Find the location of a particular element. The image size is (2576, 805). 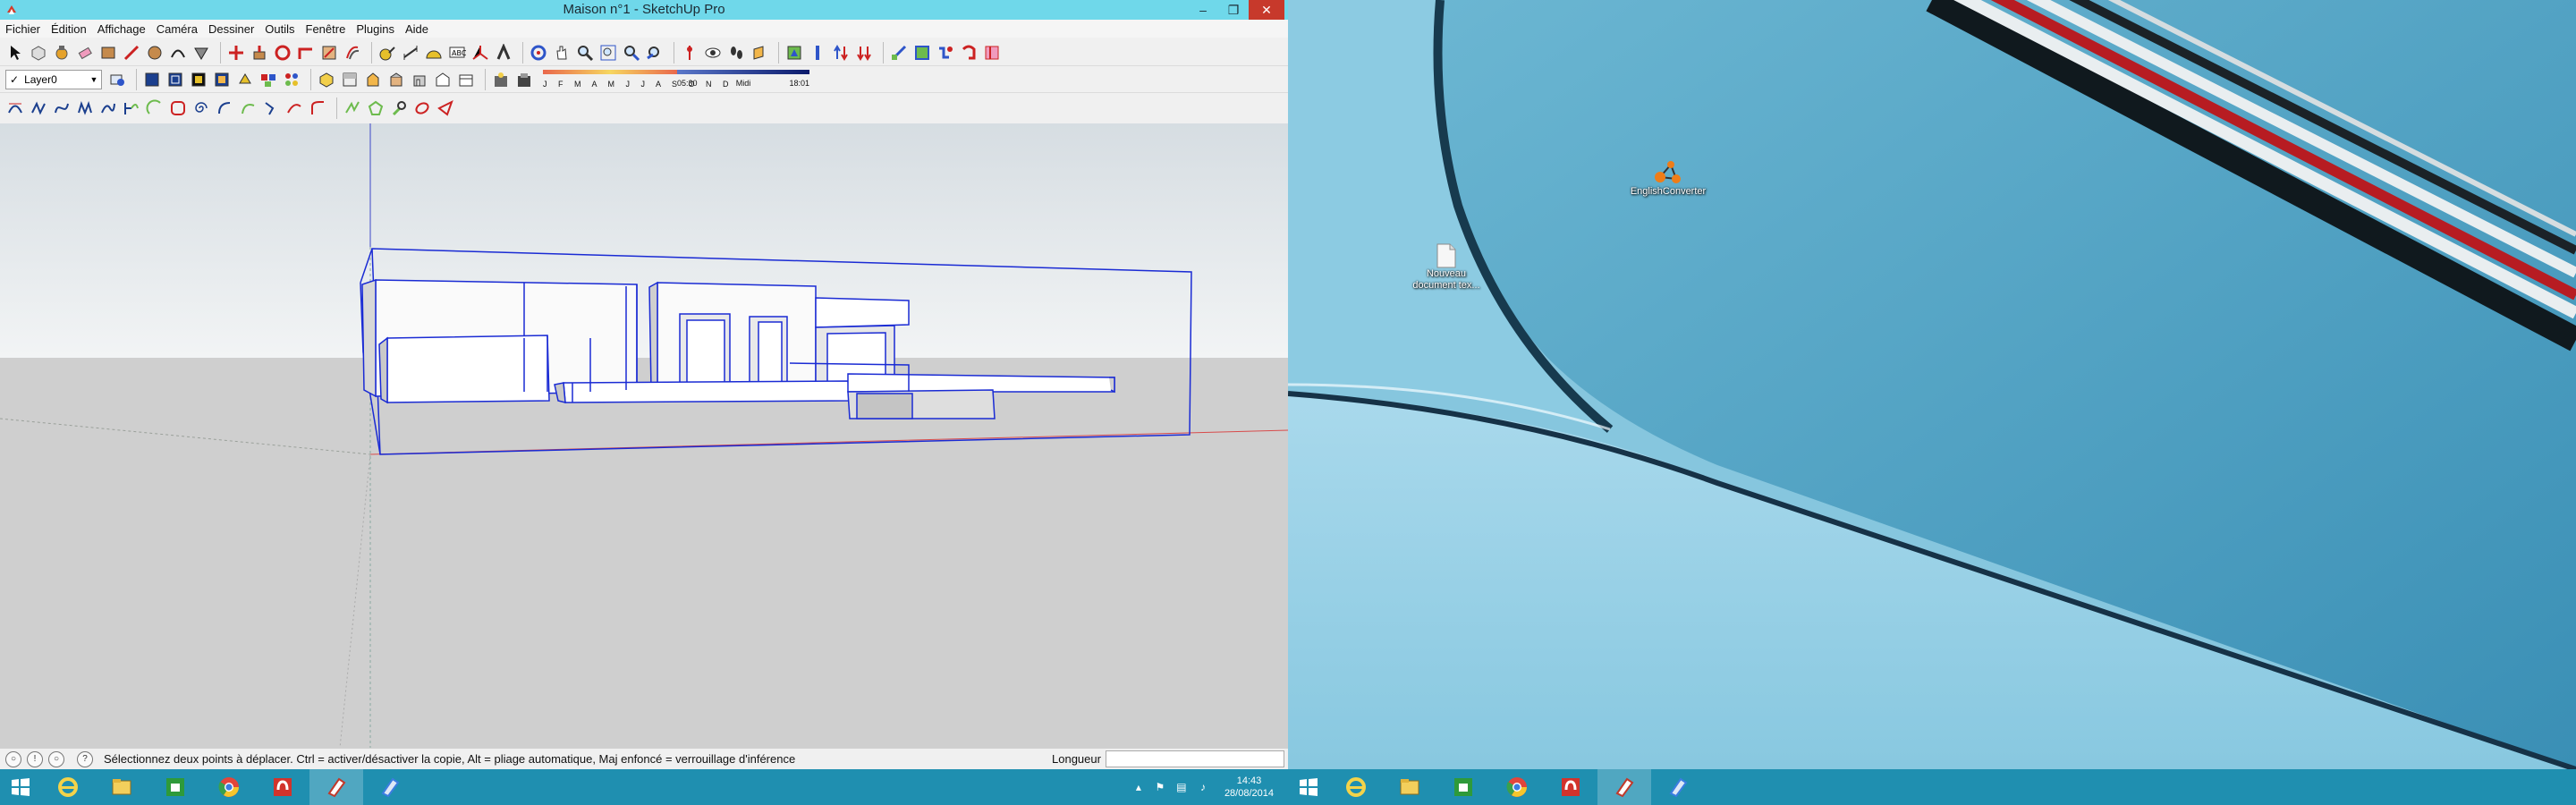

stamp-tool-icon is located at coordinates (969, 53).